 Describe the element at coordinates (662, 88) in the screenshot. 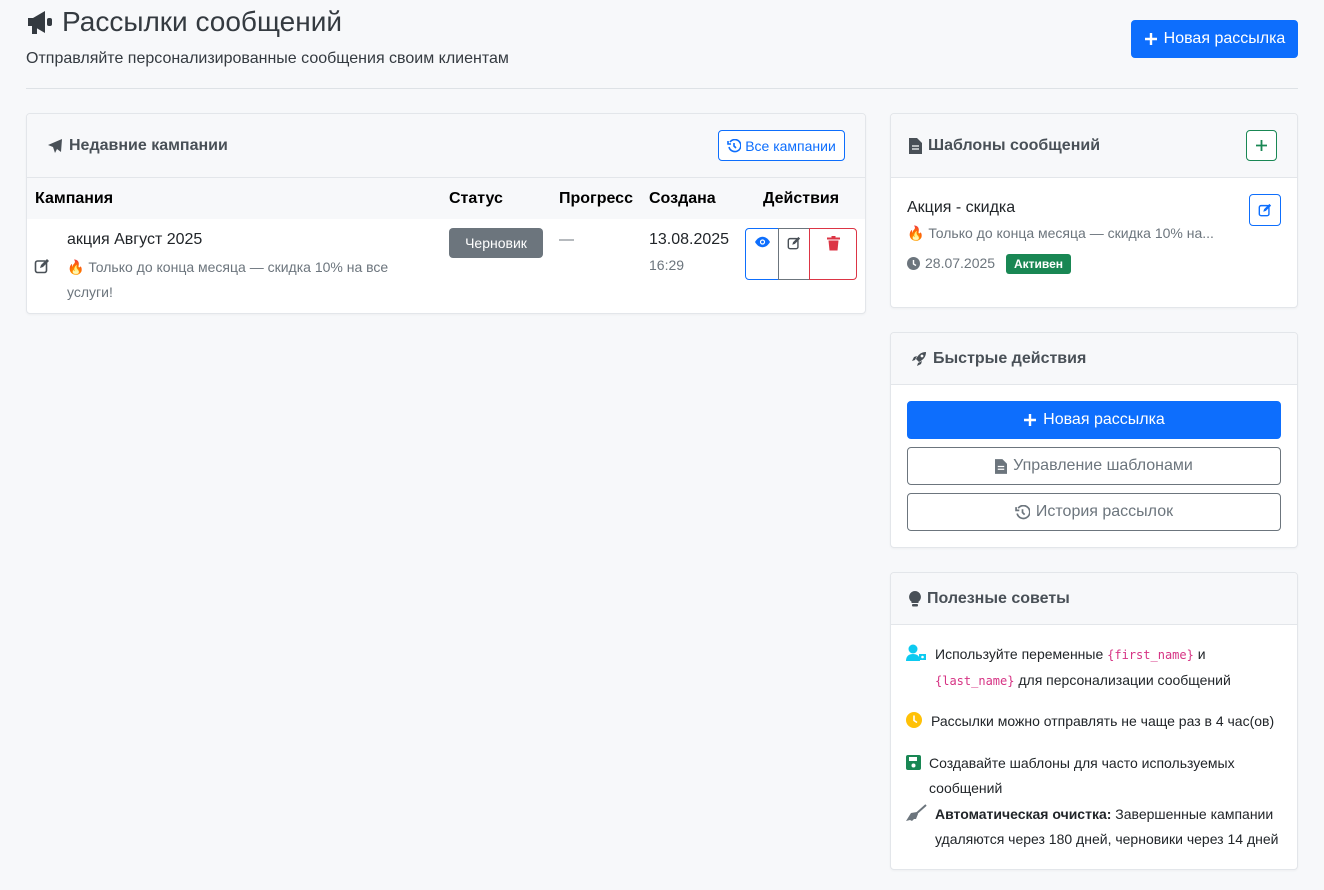

I see `header-divider` at that location.